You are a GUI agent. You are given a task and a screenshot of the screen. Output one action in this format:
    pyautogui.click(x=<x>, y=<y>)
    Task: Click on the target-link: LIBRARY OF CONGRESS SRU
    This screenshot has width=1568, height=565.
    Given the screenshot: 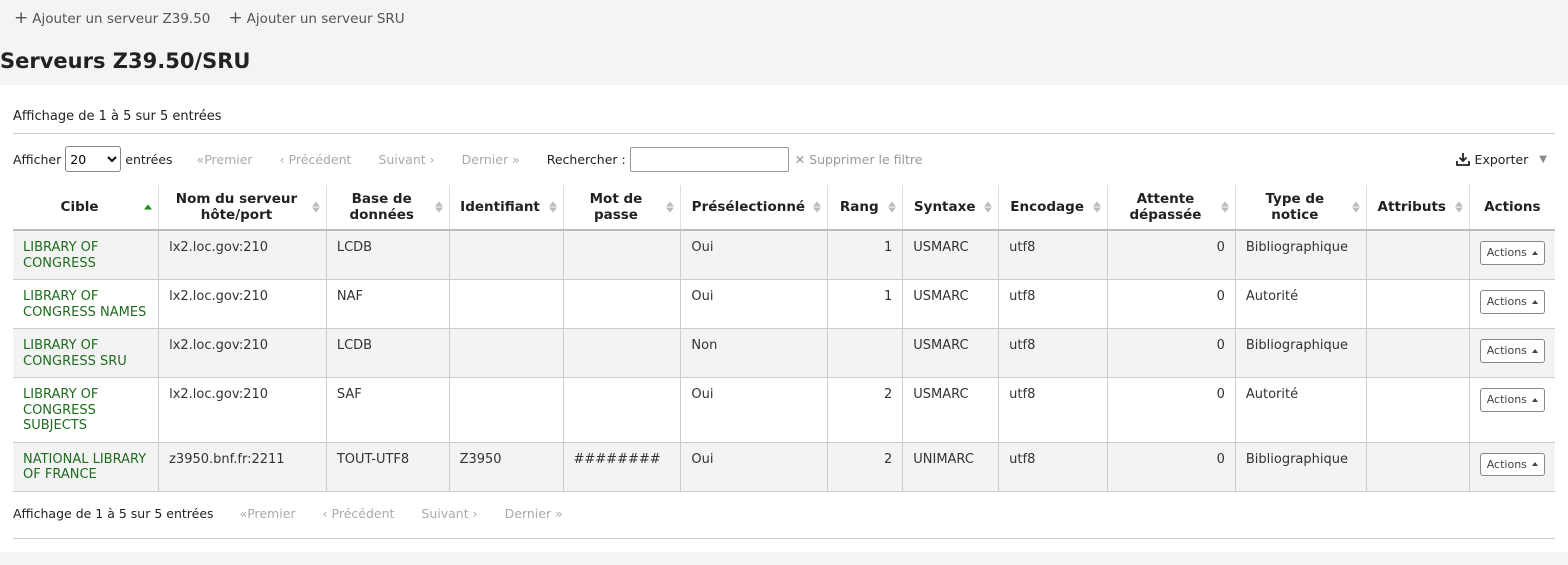 What is the action you would take?
    pyautogui.click(x=85, y=353)
    